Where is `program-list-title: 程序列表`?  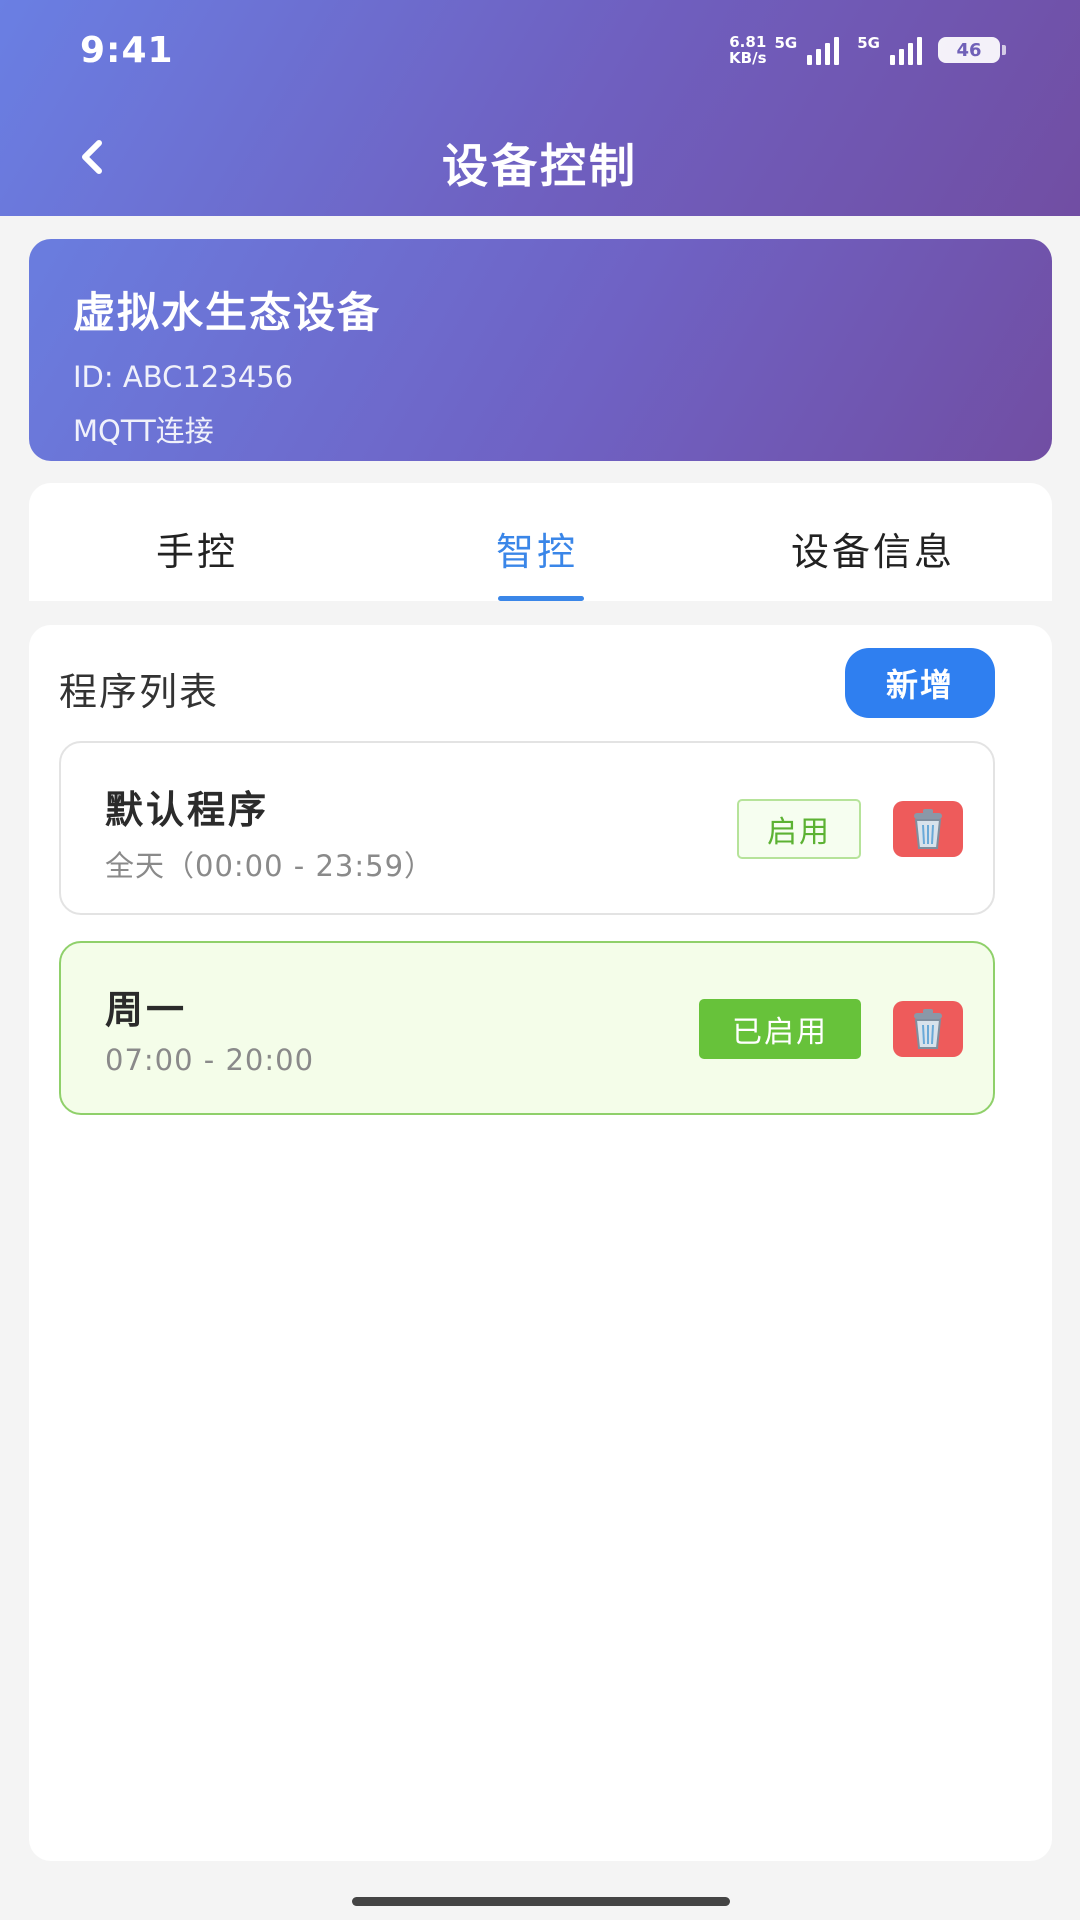 program-list-title: 程序列表 is located at coordinates (139, 692).